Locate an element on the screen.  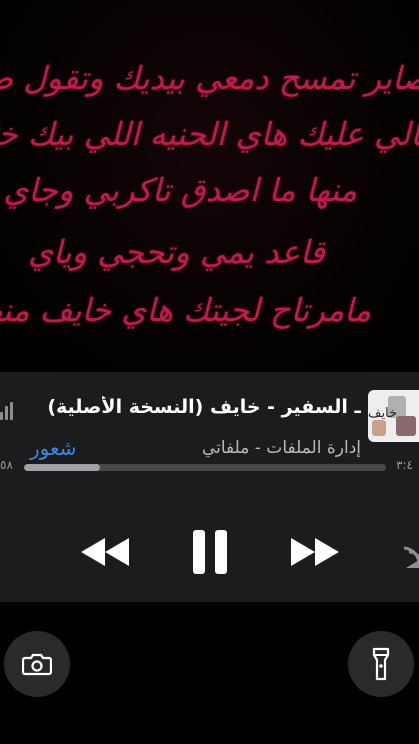
camera-button is located at coordinates (37, 664).